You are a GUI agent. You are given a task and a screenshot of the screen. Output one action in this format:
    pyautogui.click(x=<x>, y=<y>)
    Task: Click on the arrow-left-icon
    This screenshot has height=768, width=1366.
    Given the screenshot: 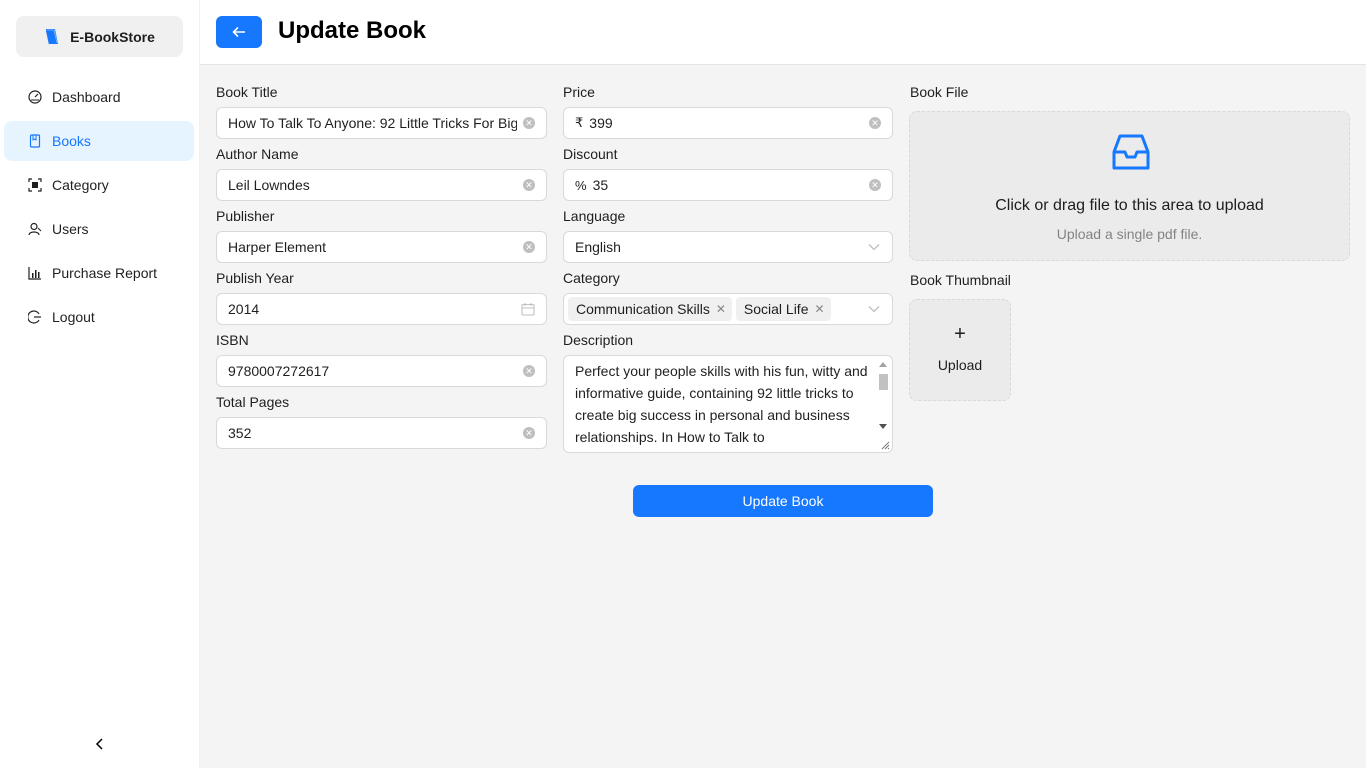 What is the action you would take?
    pyautogui.click(x=238, y=32)
    